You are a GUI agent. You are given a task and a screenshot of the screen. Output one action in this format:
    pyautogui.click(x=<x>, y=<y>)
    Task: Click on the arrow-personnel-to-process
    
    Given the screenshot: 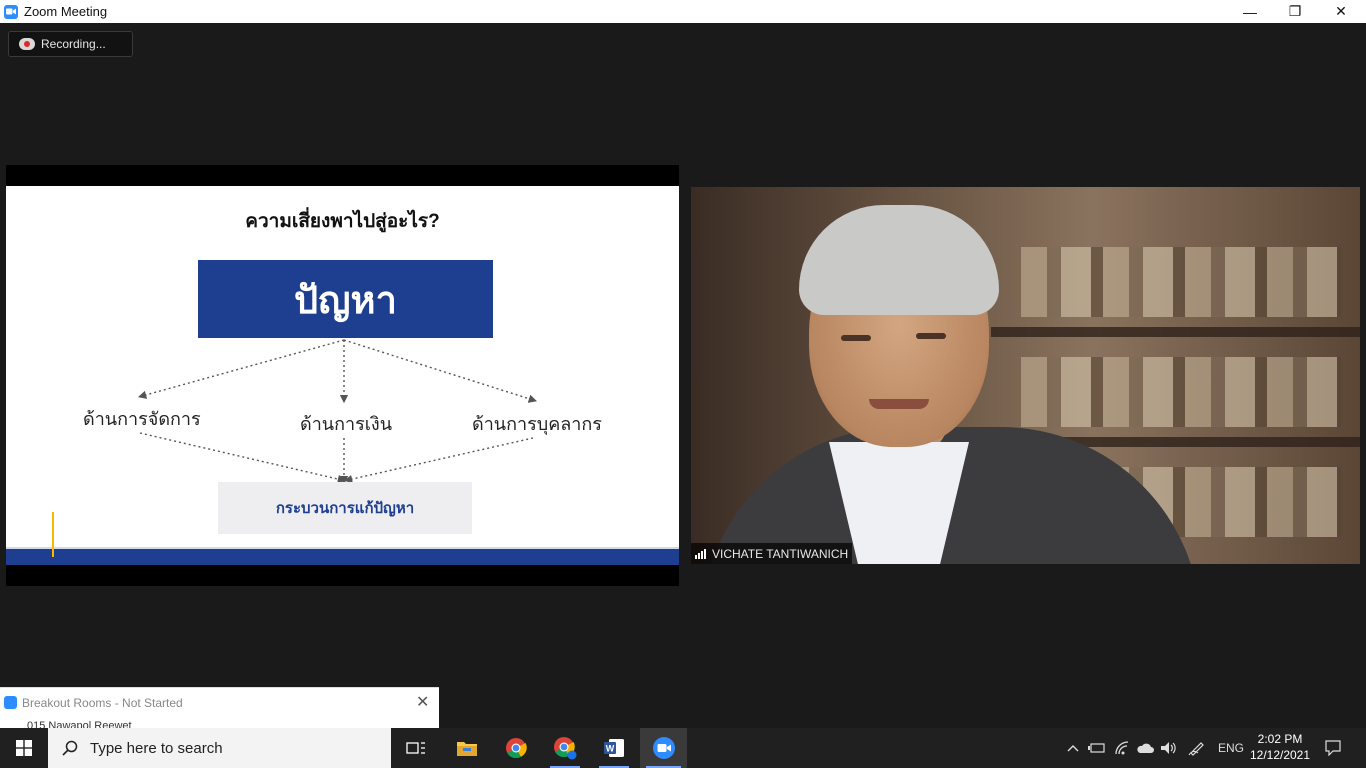 What is the action you would take?
    pyautogui.click(x=438, y=460)
    